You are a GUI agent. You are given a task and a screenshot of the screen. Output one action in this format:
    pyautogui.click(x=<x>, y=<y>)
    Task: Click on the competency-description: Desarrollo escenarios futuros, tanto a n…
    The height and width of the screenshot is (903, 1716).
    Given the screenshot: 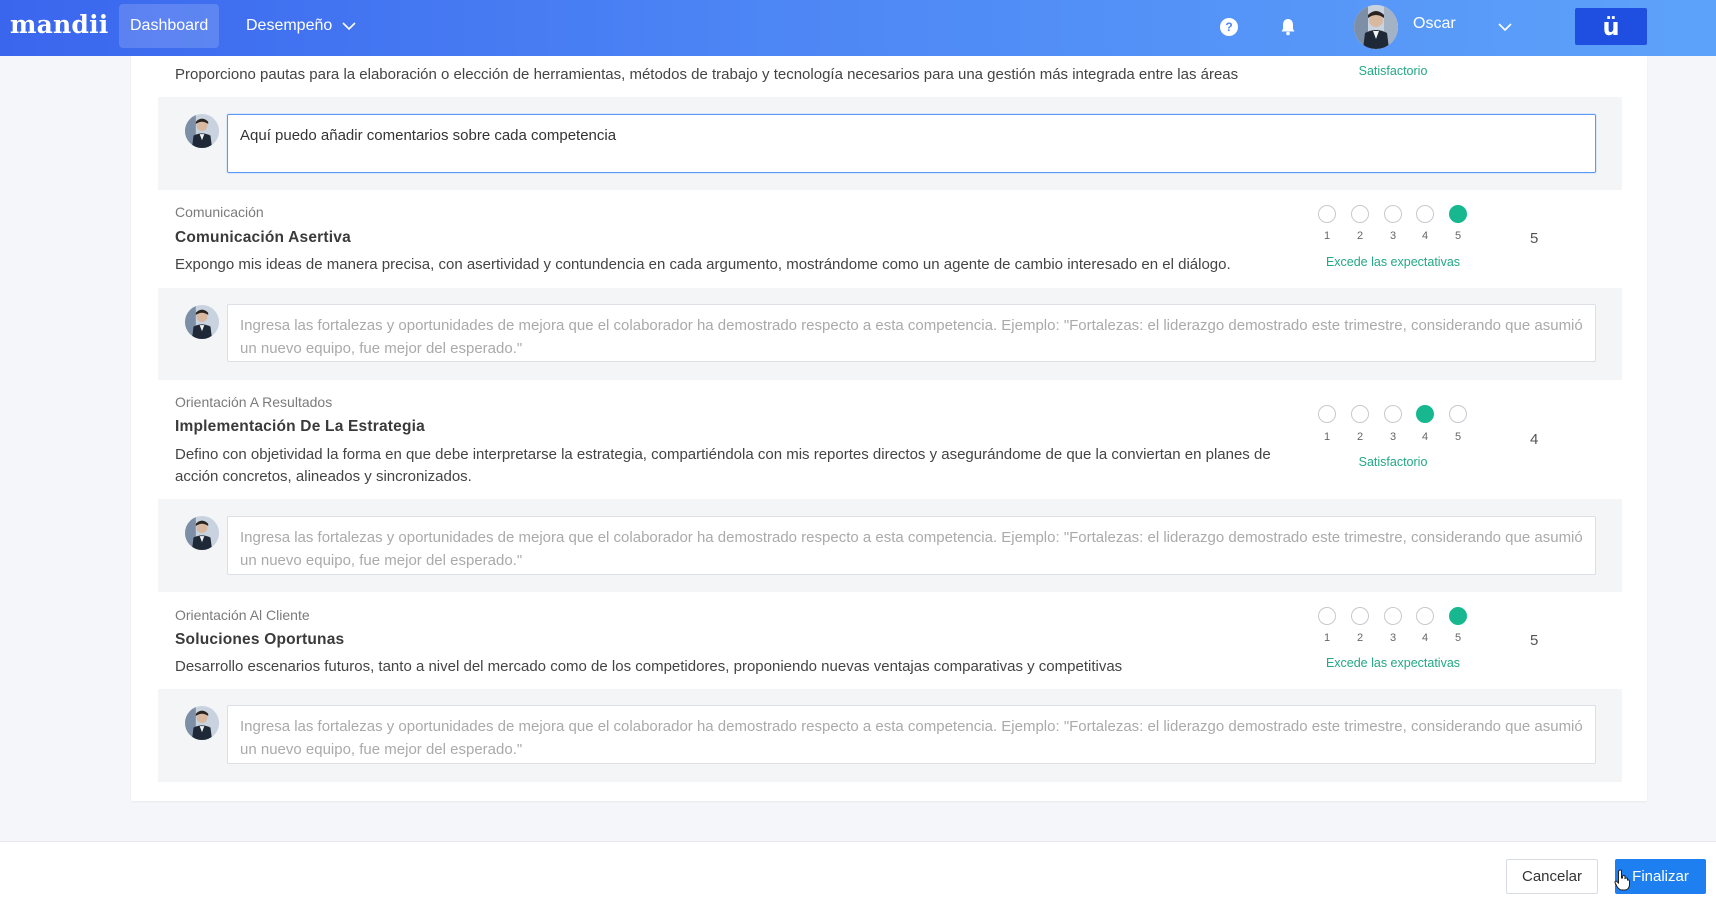 What is the action you would take?
    pyautogui.click(x=649, y=666)
    